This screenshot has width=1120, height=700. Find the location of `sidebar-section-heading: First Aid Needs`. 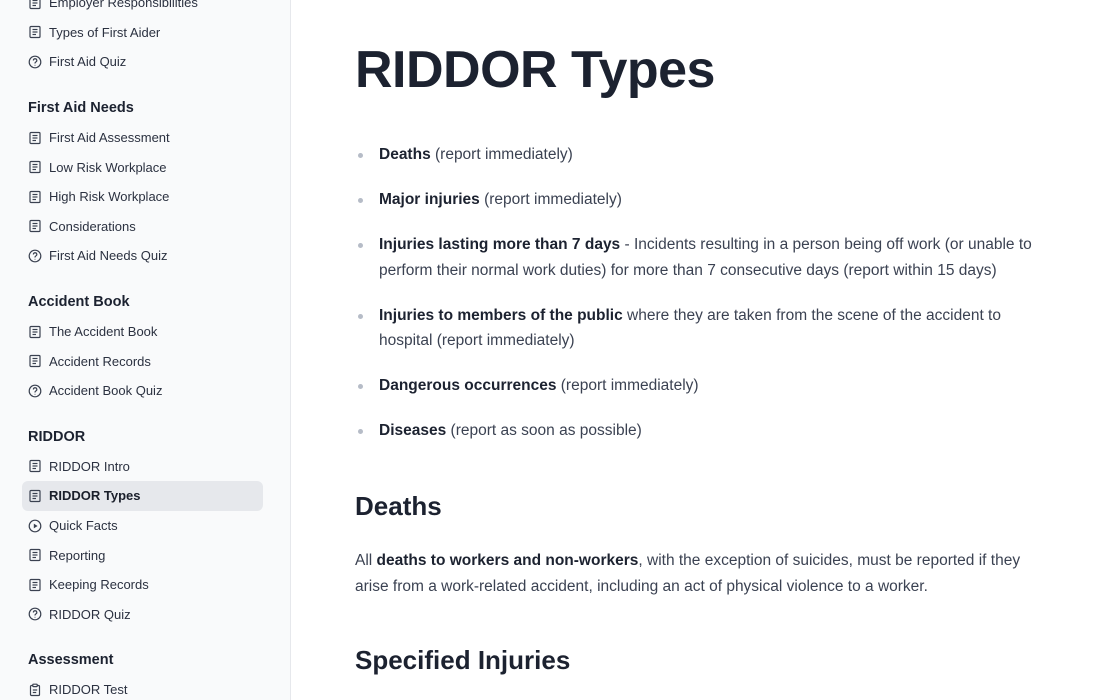

sidebar-section-heading: First Aid Needs is located at coordinates (81, 107).